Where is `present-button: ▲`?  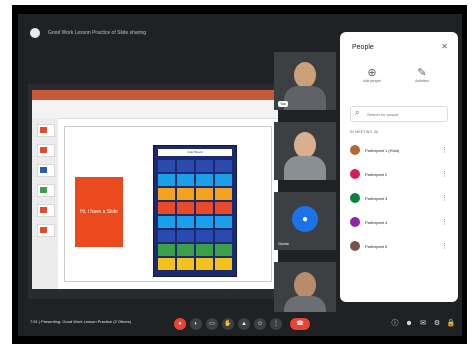 present-button: ▲ is located at coordinates (244, 324).